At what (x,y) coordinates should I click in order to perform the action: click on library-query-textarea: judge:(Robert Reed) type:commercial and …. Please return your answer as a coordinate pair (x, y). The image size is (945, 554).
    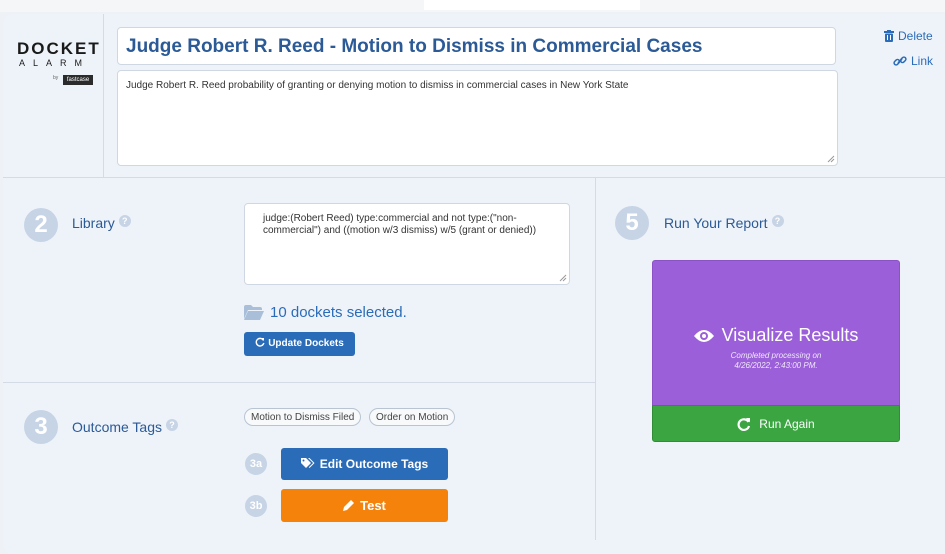
    Looking at the image, I should click on (407, 244).